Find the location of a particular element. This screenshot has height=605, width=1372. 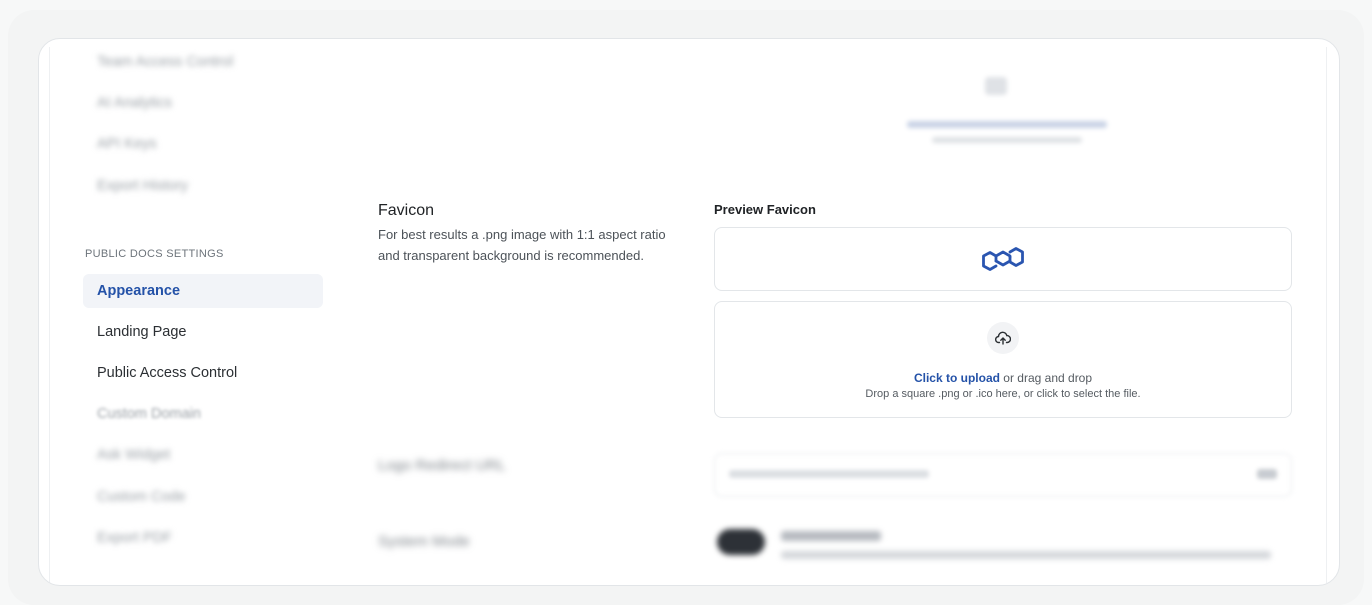

sidebar-item-appearance: Appearance is located at coordinates (203, 291).